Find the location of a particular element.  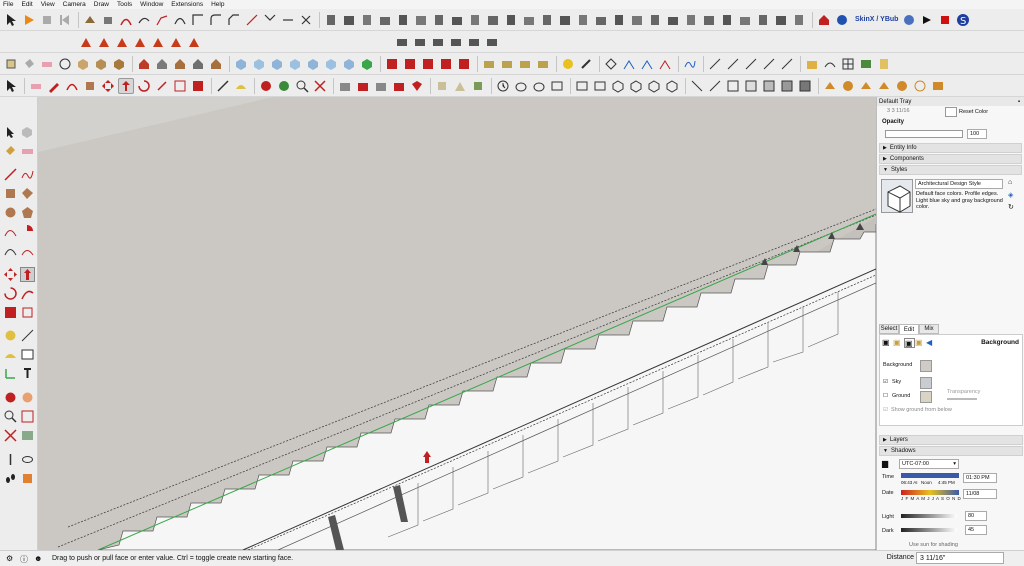

refresh-icon: ↻ is located at coordinates (1011, 207).